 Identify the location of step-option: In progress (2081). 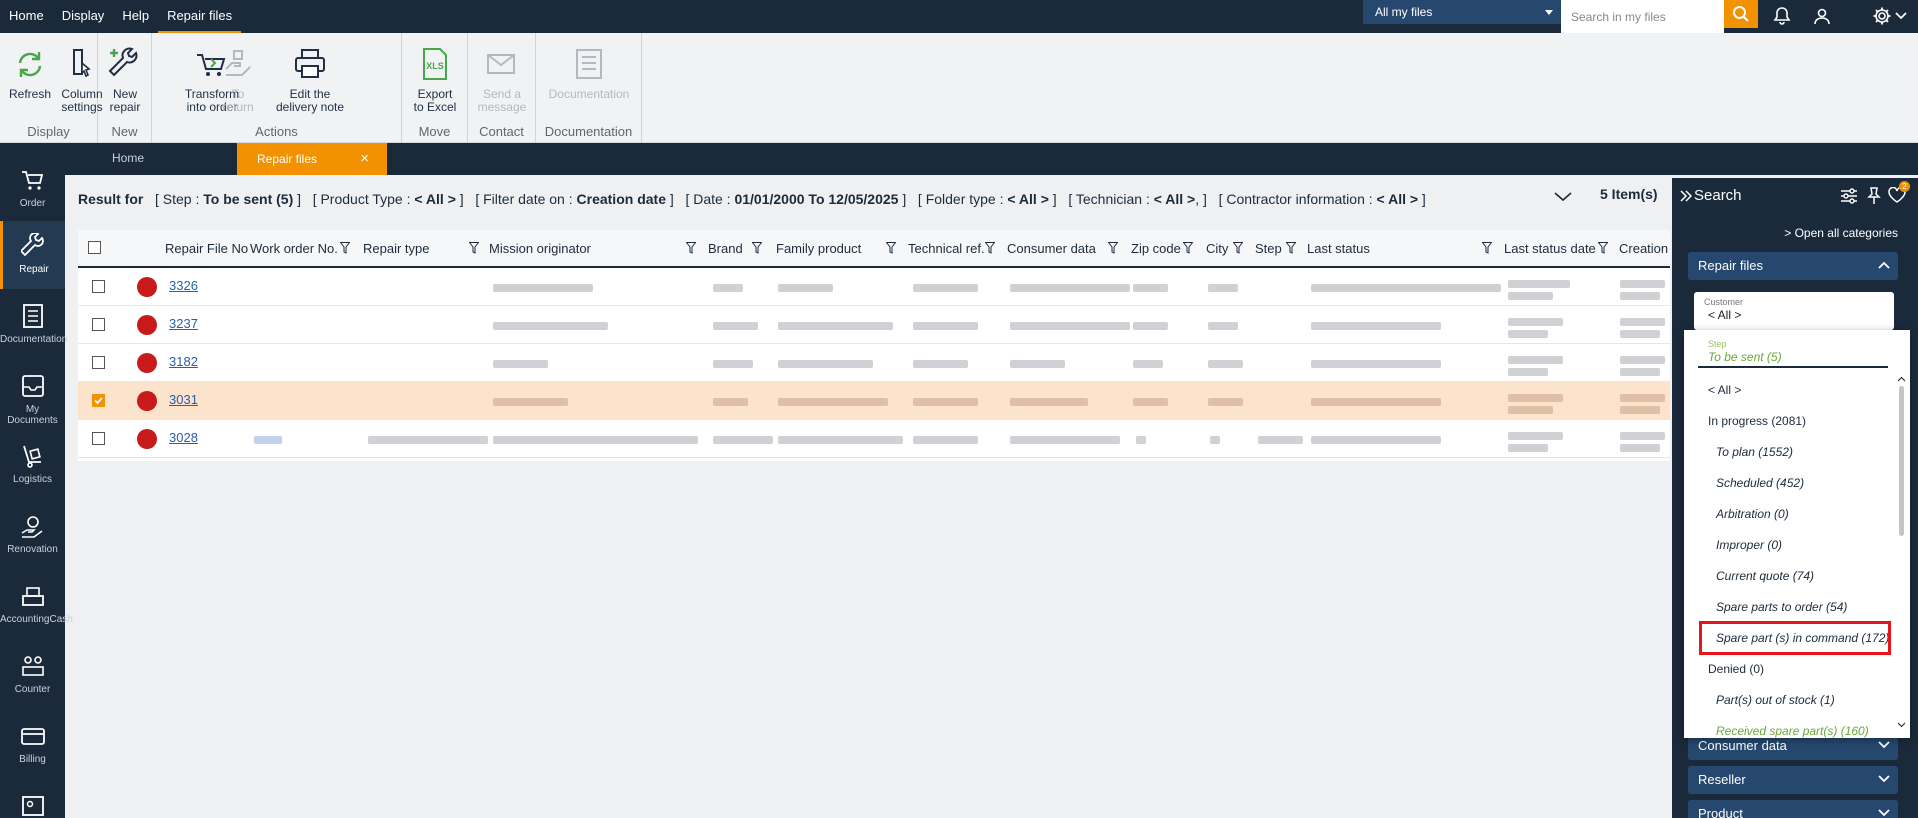
(1757, 421).